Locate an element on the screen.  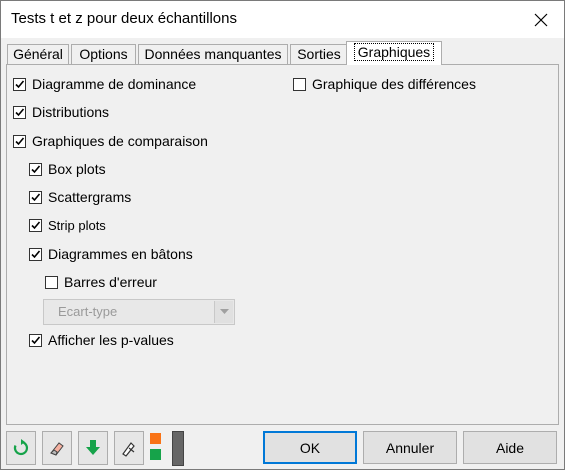
tab-general: Général is located at coordinates (38, 54).